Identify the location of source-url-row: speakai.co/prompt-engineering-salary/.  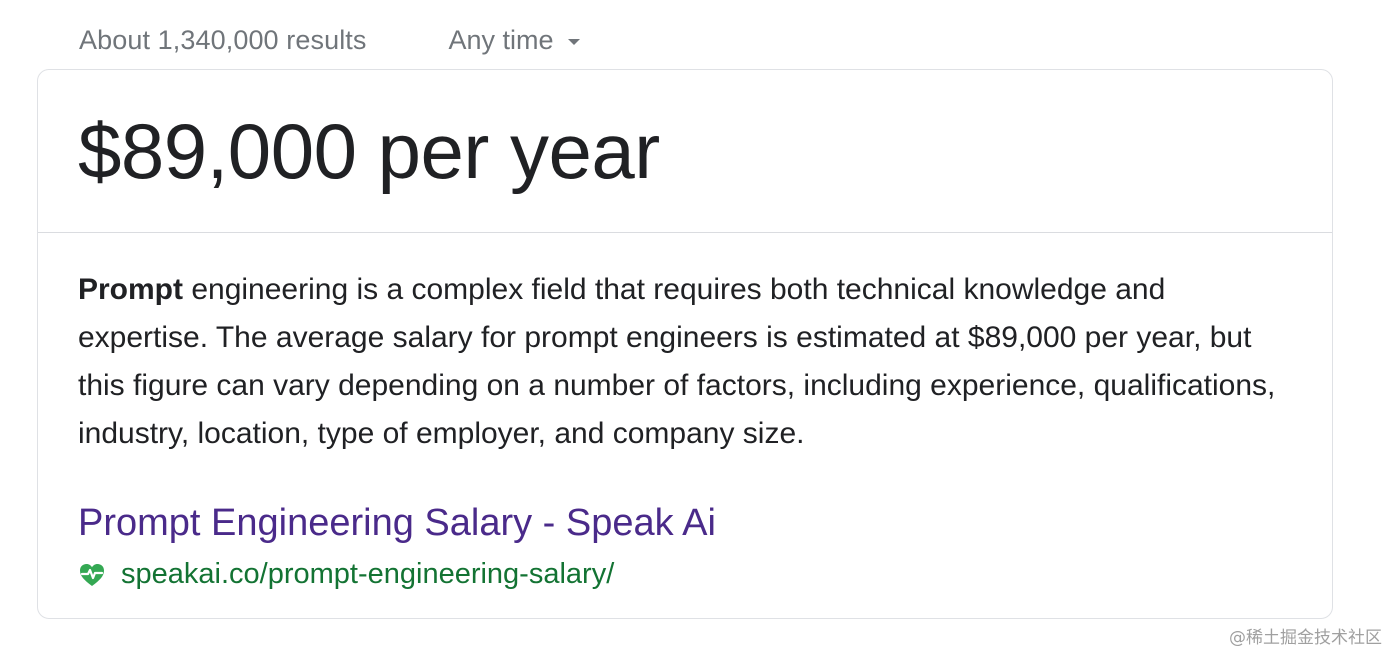
(346, 574).